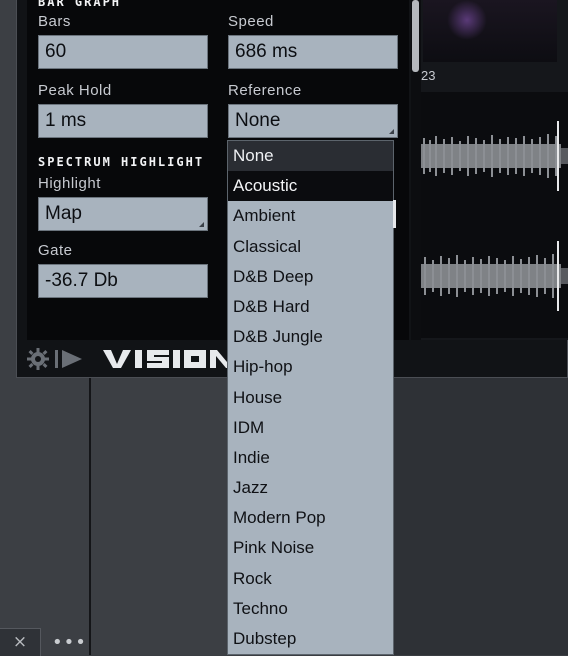  I want to click on video-thumbnail, so click(490, 31).